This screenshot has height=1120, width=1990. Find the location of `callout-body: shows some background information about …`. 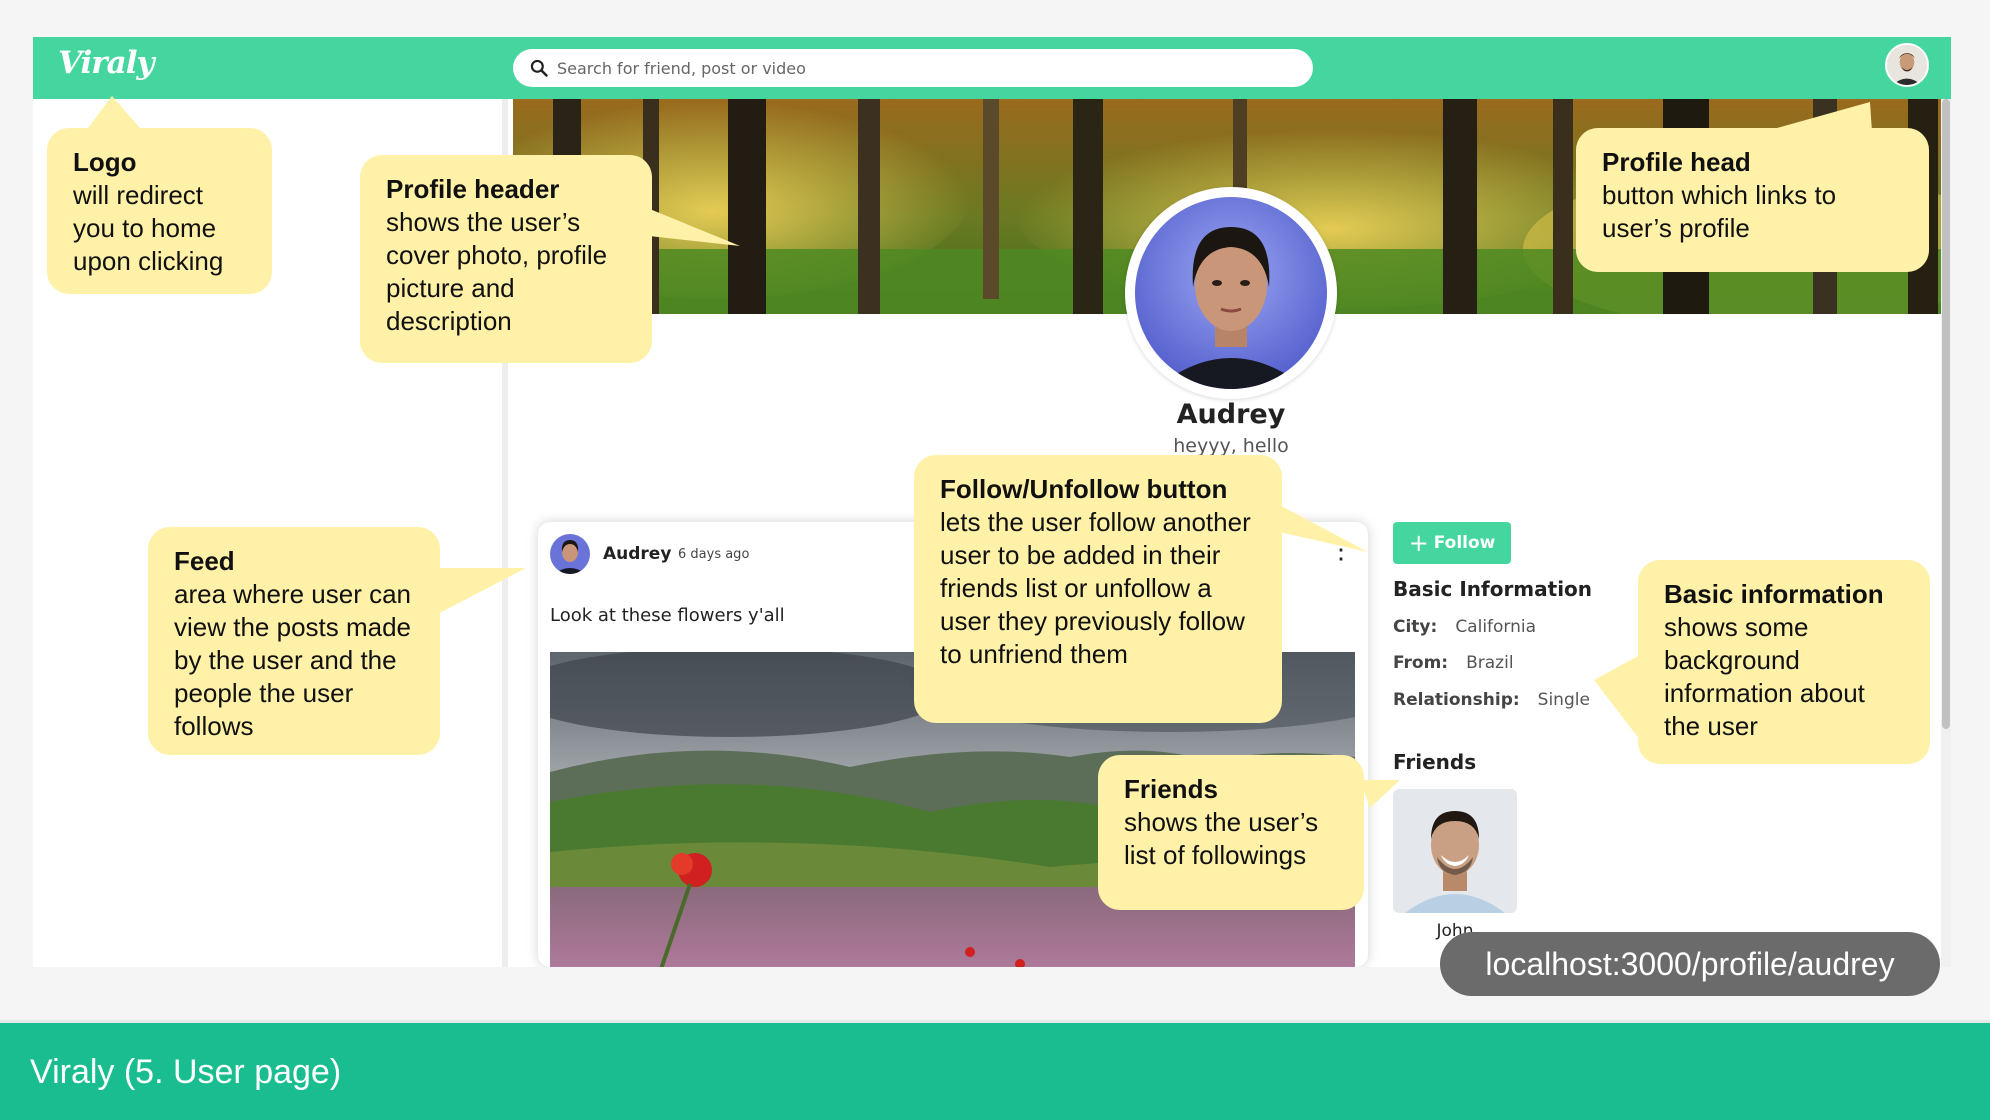

callout-body: shows some background information about … is located at coordinates (1764, 676).